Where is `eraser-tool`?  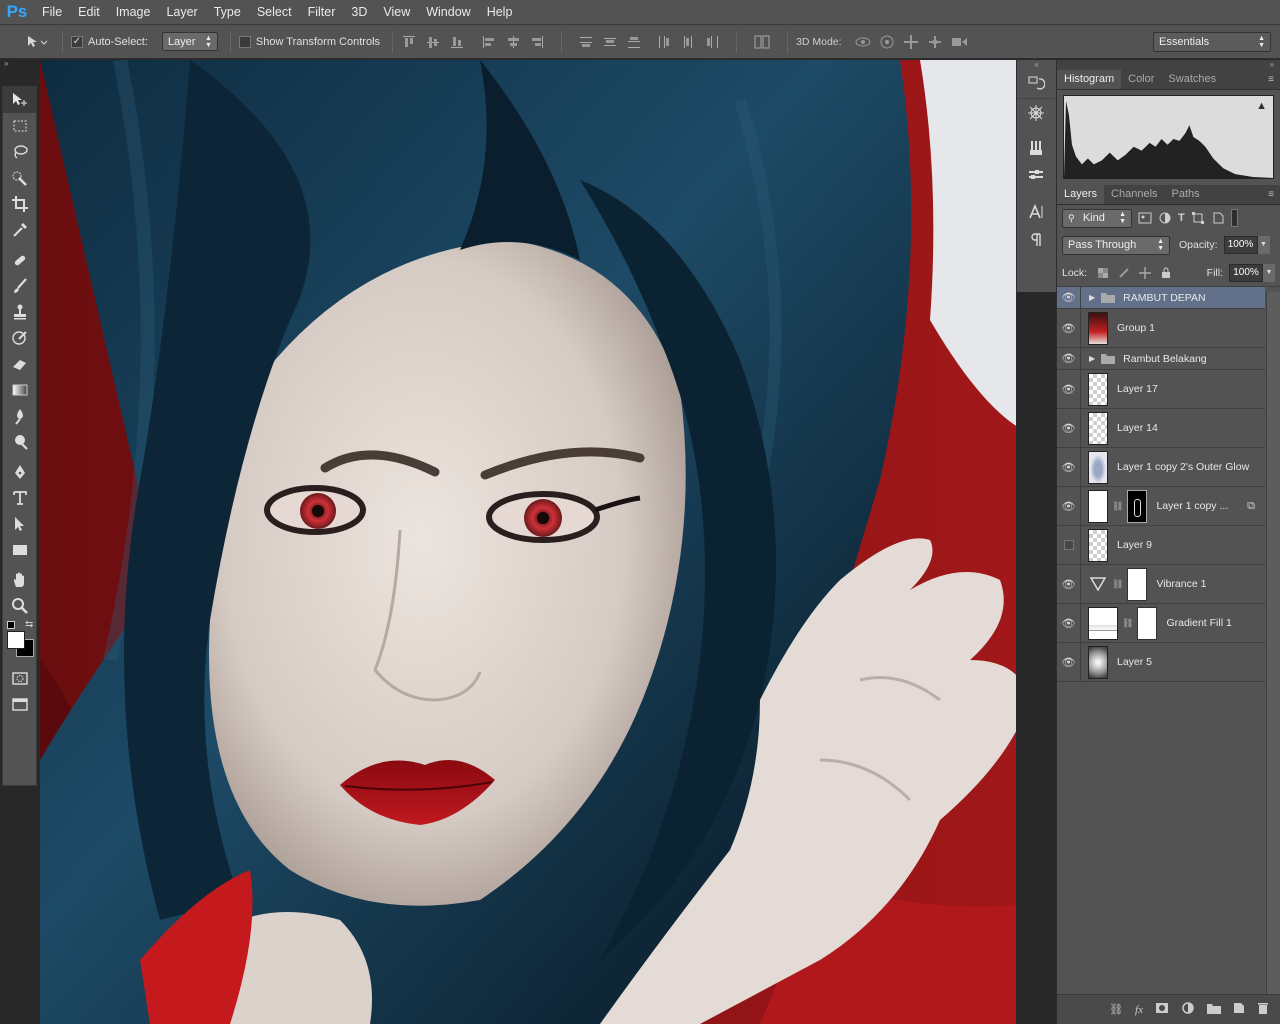
eraser-tool is located at coordinates (19, 364).